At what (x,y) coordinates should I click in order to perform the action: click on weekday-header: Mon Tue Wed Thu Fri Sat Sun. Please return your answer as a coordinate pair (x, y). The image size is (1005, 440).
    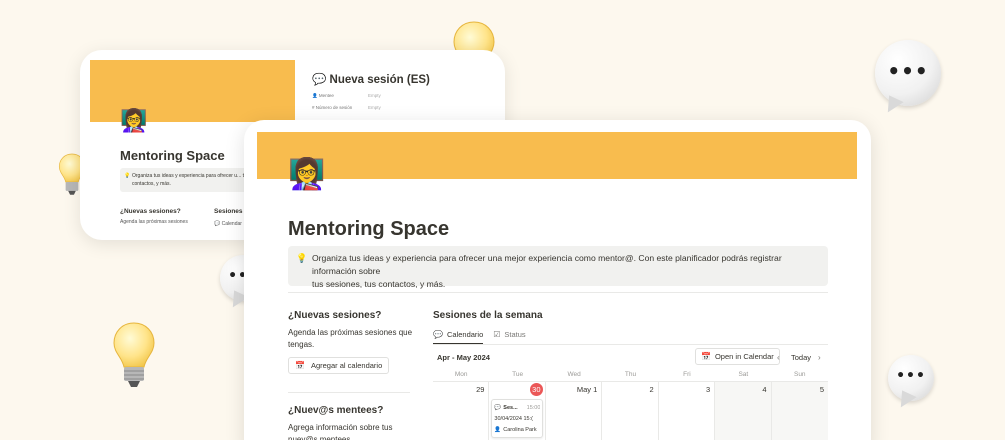
    Looking at the image, I should click on (630, 375).